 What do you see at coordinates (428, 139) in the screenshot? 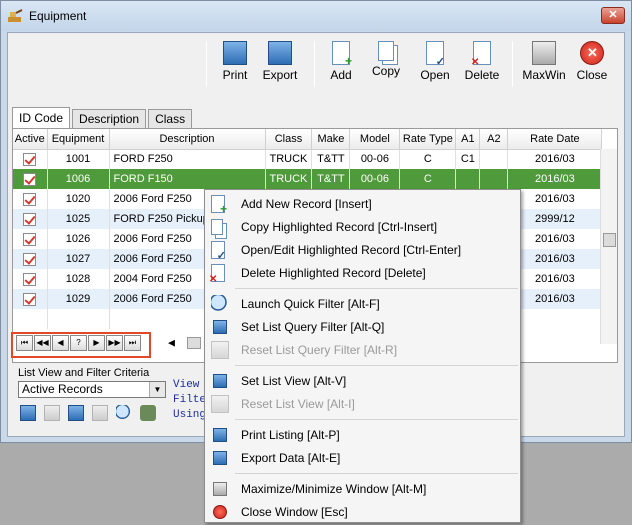
I see `column-header: Rate Type` at bounding box center [428, 139].